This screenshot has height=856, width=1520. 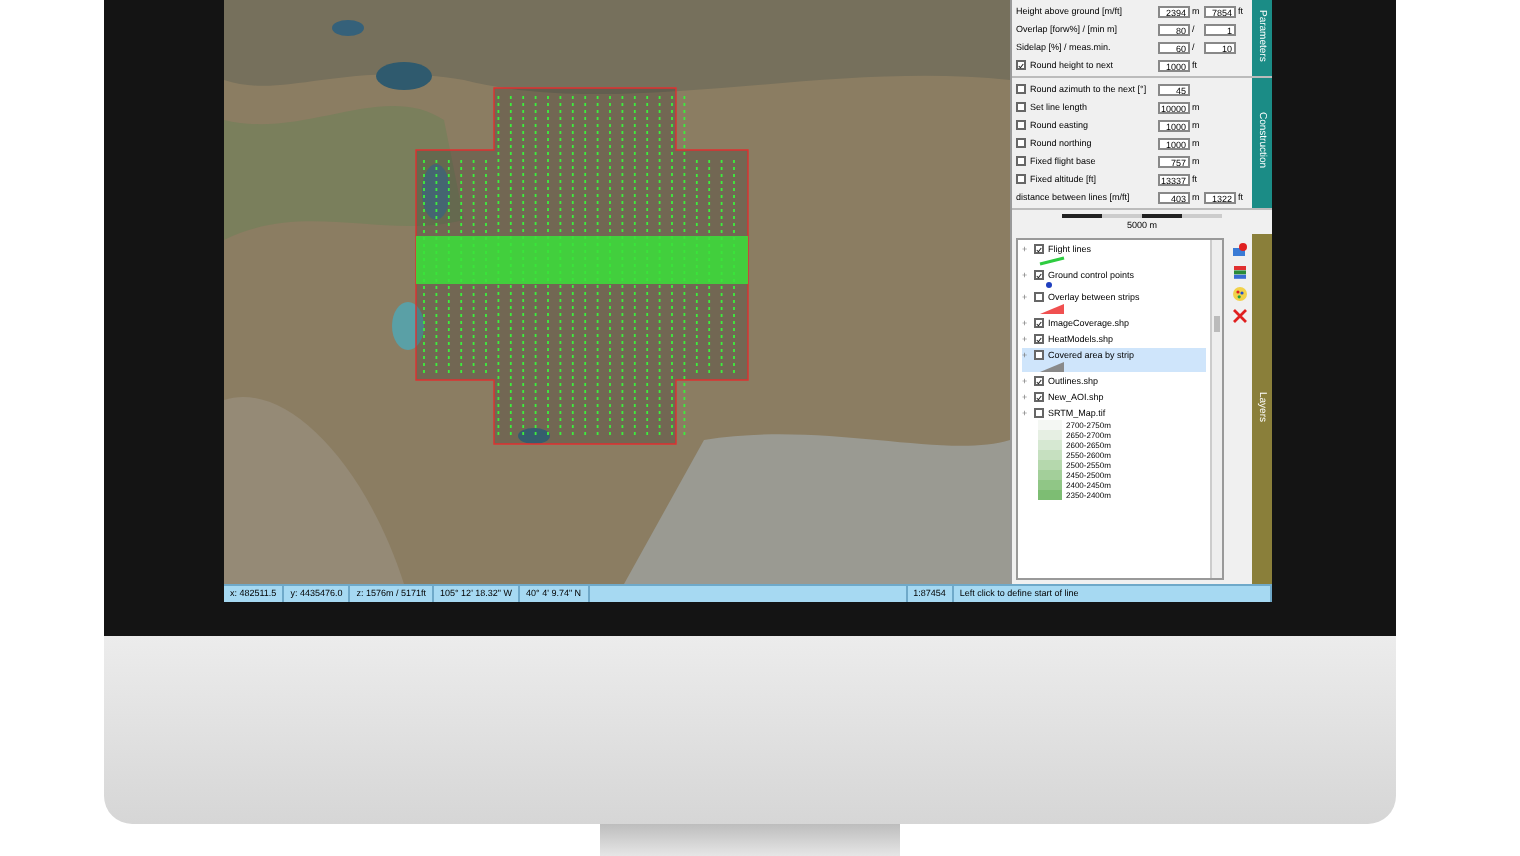 I want to click on delete-icon, so click(x=1240, y=316).